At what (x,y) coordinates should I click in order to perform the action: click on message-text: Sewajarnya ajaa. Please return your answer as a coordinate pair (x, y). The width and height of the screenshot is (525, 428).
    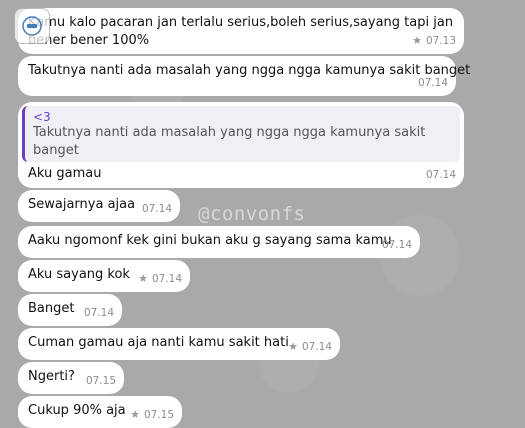
    Looking at the image, I should click on (82, 204).